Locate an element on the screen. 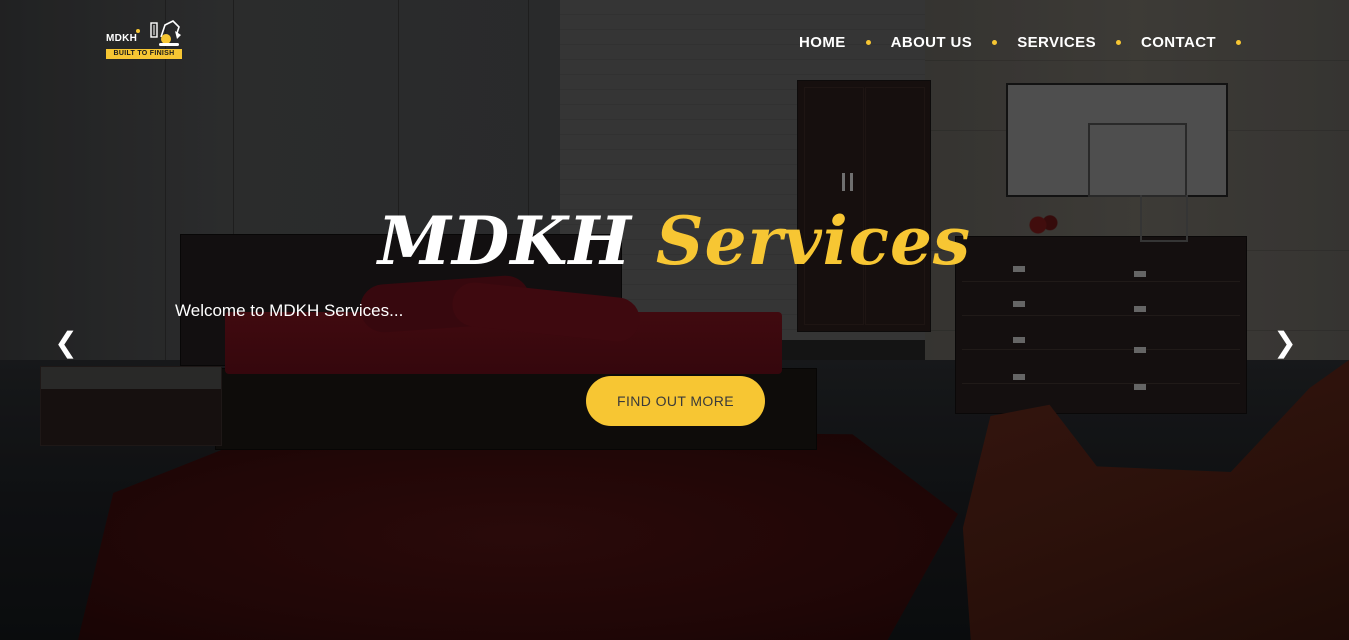  logo-tagline: BUILT TO FINISH is located at coordinates (144, 54).